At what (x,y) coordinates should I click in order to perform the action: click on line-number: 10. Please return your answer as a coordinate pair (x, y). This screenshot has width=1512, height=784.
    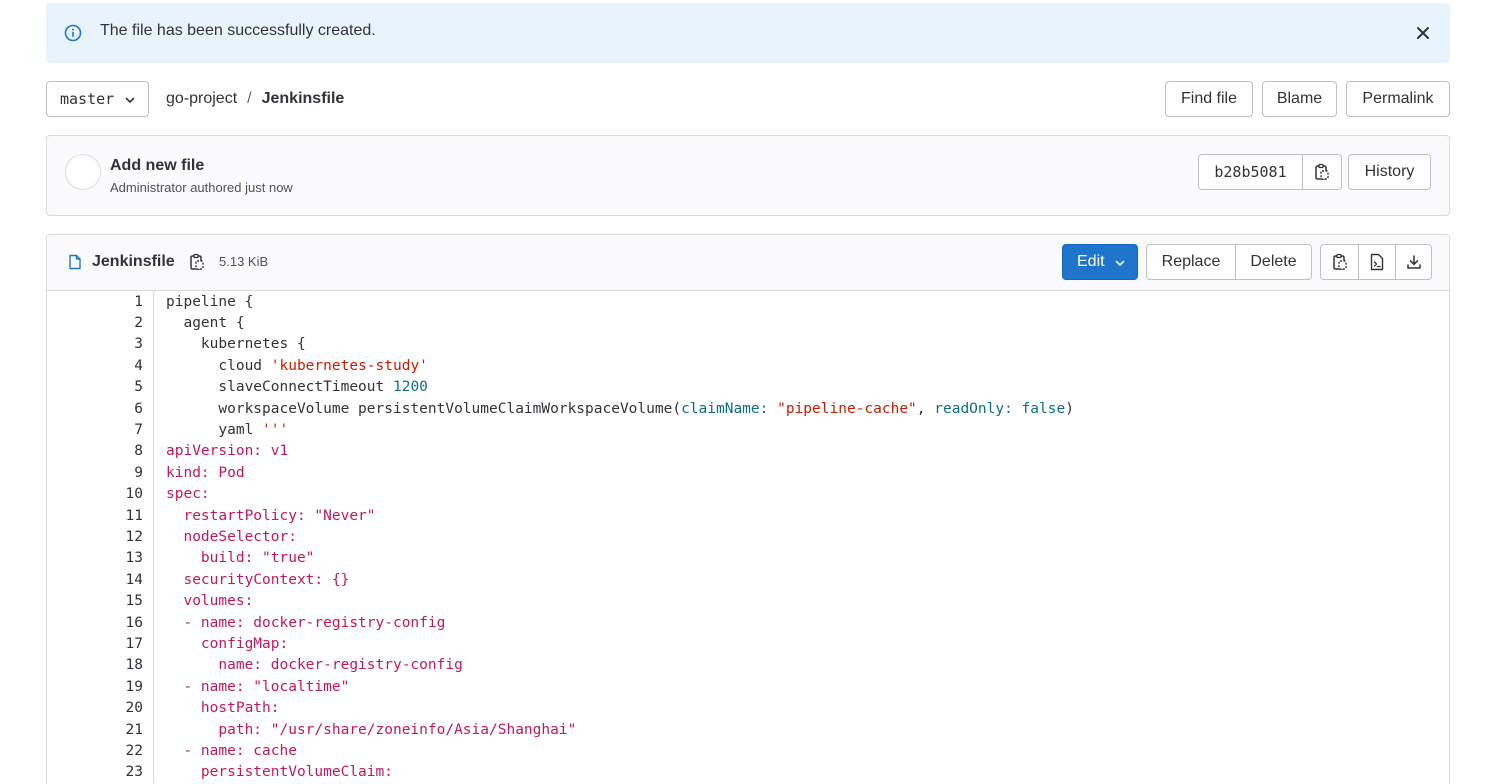
    Looking at the image, I should click on (100, 494).